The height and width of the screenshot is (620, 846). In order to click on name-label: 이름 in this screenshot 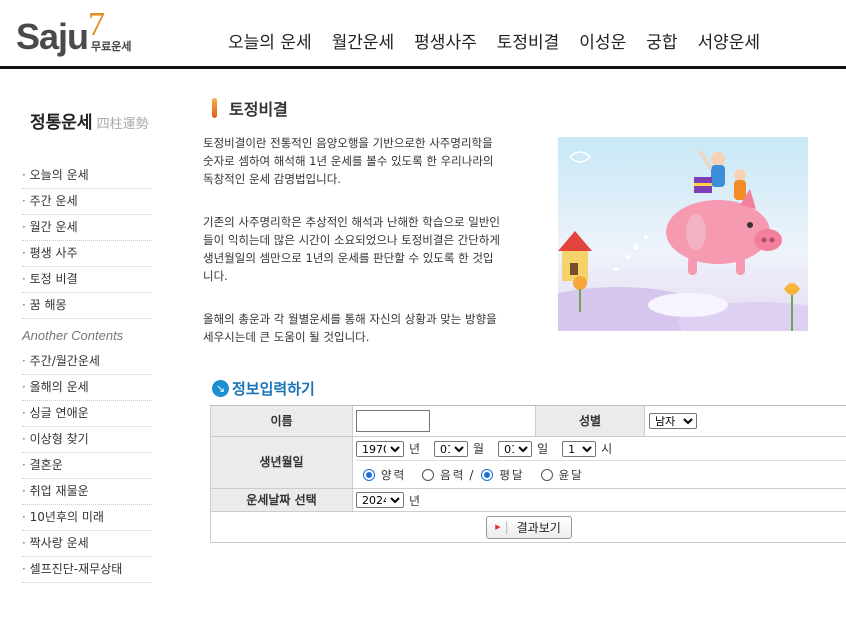, I will do `click(282, 421)`.